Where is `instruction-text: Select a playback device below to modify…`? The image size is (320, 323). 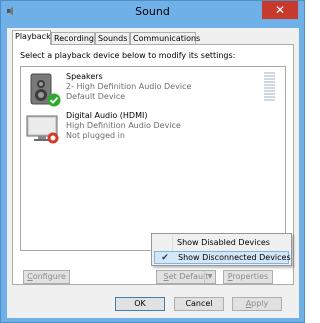 instruction-text: Select a playback device below to modify… is located at coordinates (128, 55).